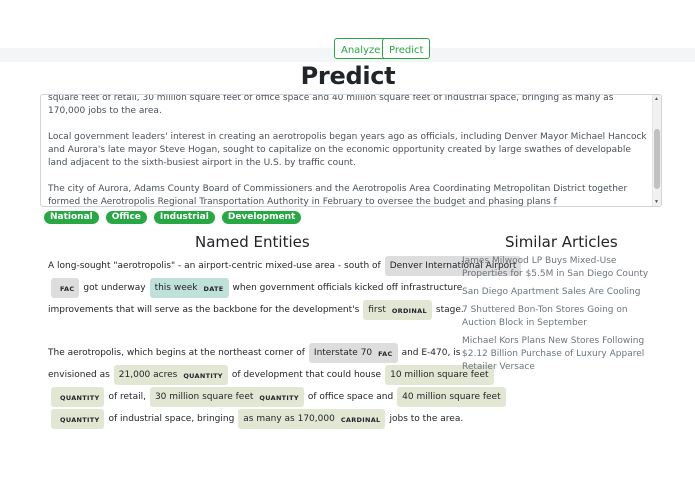  What do you see at coordinates (656, 202) in the screenshot?
I see `scroll-down-arrow-icon: ▼` at bounding box center [656, 202].